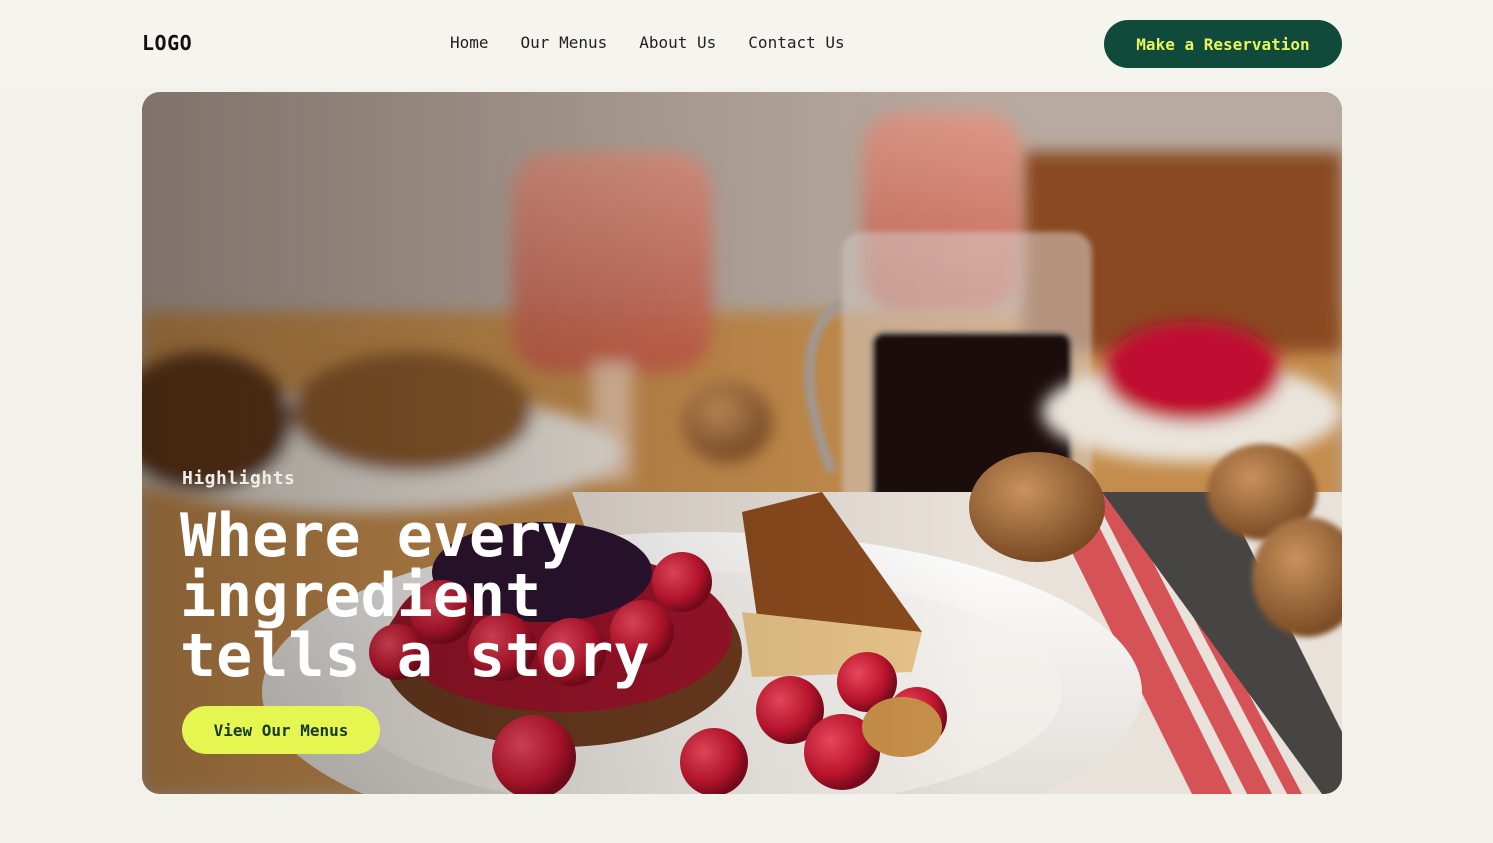  I want to click on logo: LOGO, so click(167, 43).